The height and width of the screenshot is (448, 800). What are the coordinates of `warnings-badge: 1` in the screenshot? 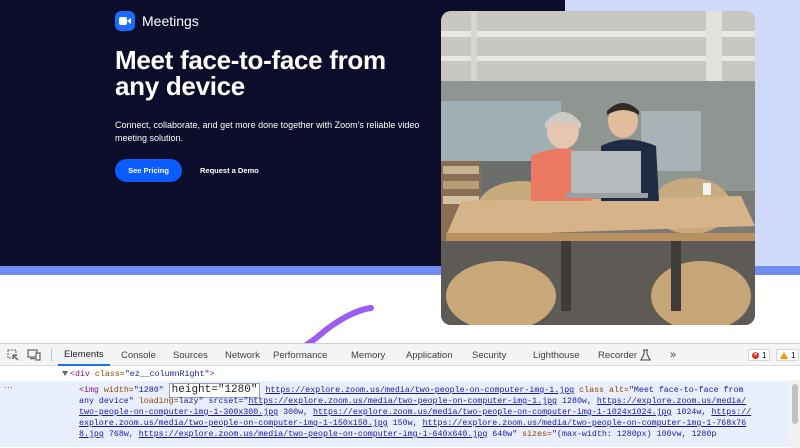 It's located at (788, 355).